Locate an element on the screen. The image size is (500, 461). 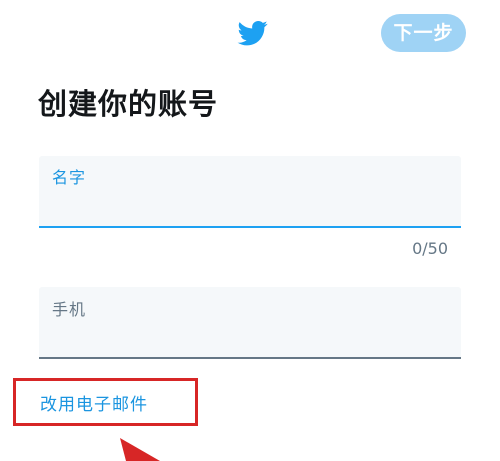
page-title: 创建你的账号 is located at coordinates (128, 104).